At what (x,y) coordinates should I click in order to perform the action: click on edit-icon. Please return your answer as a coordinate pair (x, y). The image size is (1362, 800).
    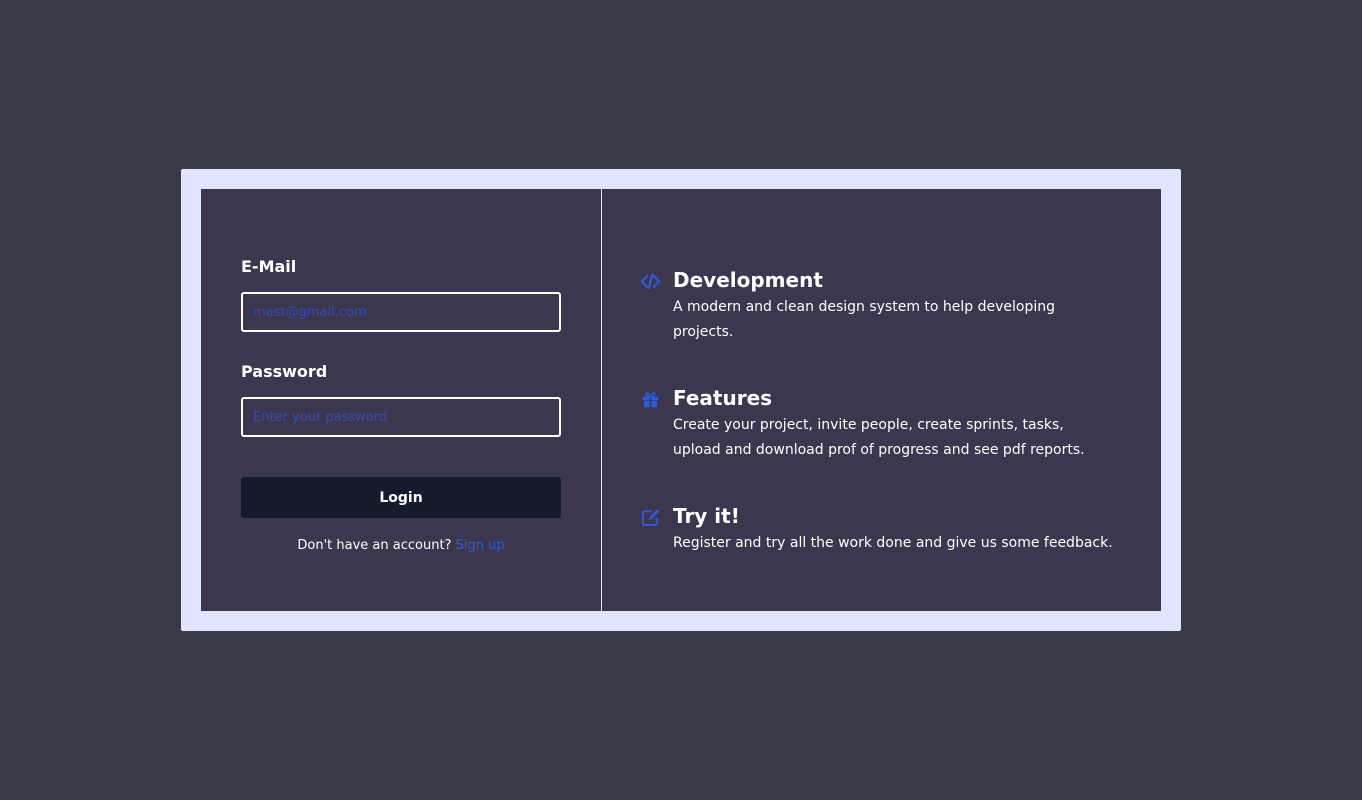
    Looking at the image, I should click on (651, 517).